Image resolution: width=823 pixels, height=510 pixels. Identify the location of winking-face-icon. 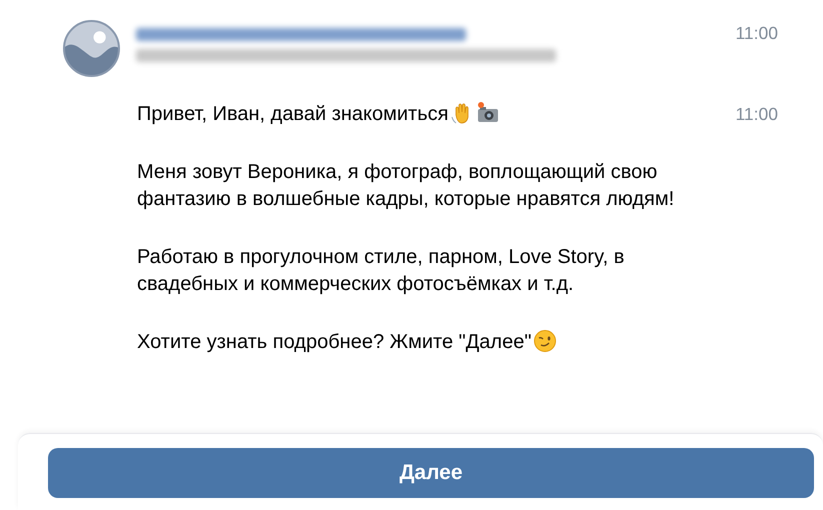
(545, 341).